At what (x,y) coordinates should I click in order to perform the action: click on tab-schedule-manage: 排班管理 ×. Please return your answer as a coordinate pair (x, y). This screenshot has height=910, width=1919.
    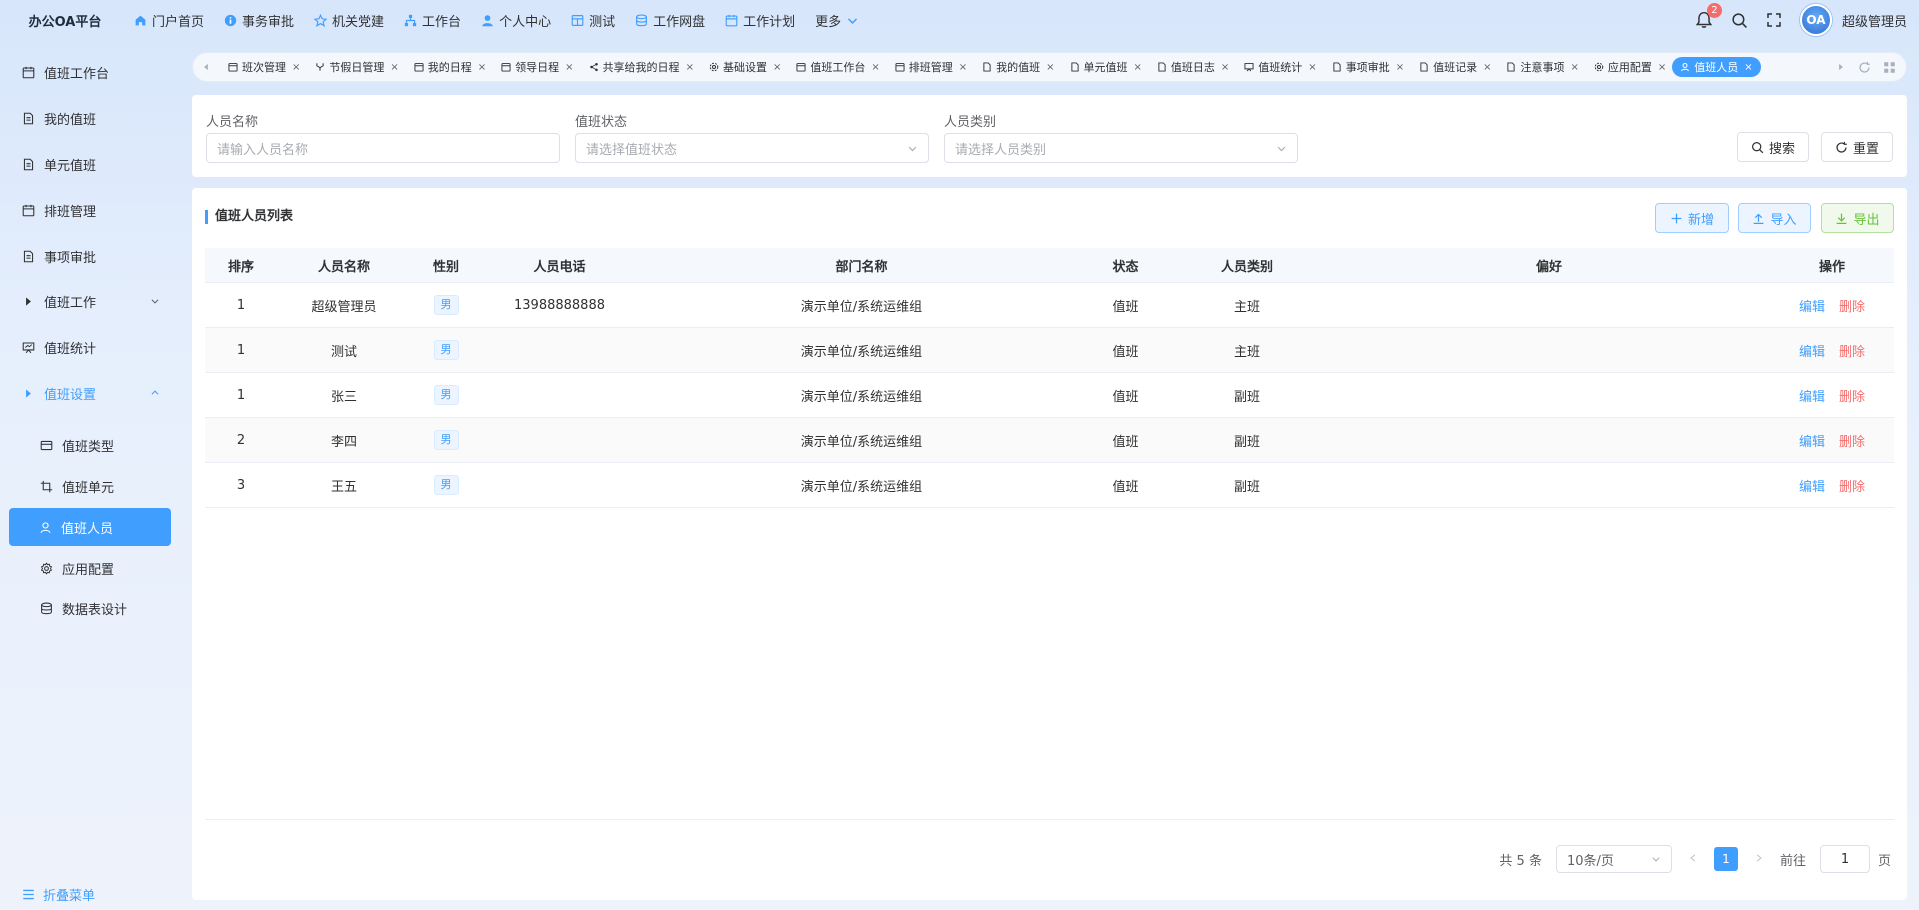
    Looking at the image, I should click on (929, 67).